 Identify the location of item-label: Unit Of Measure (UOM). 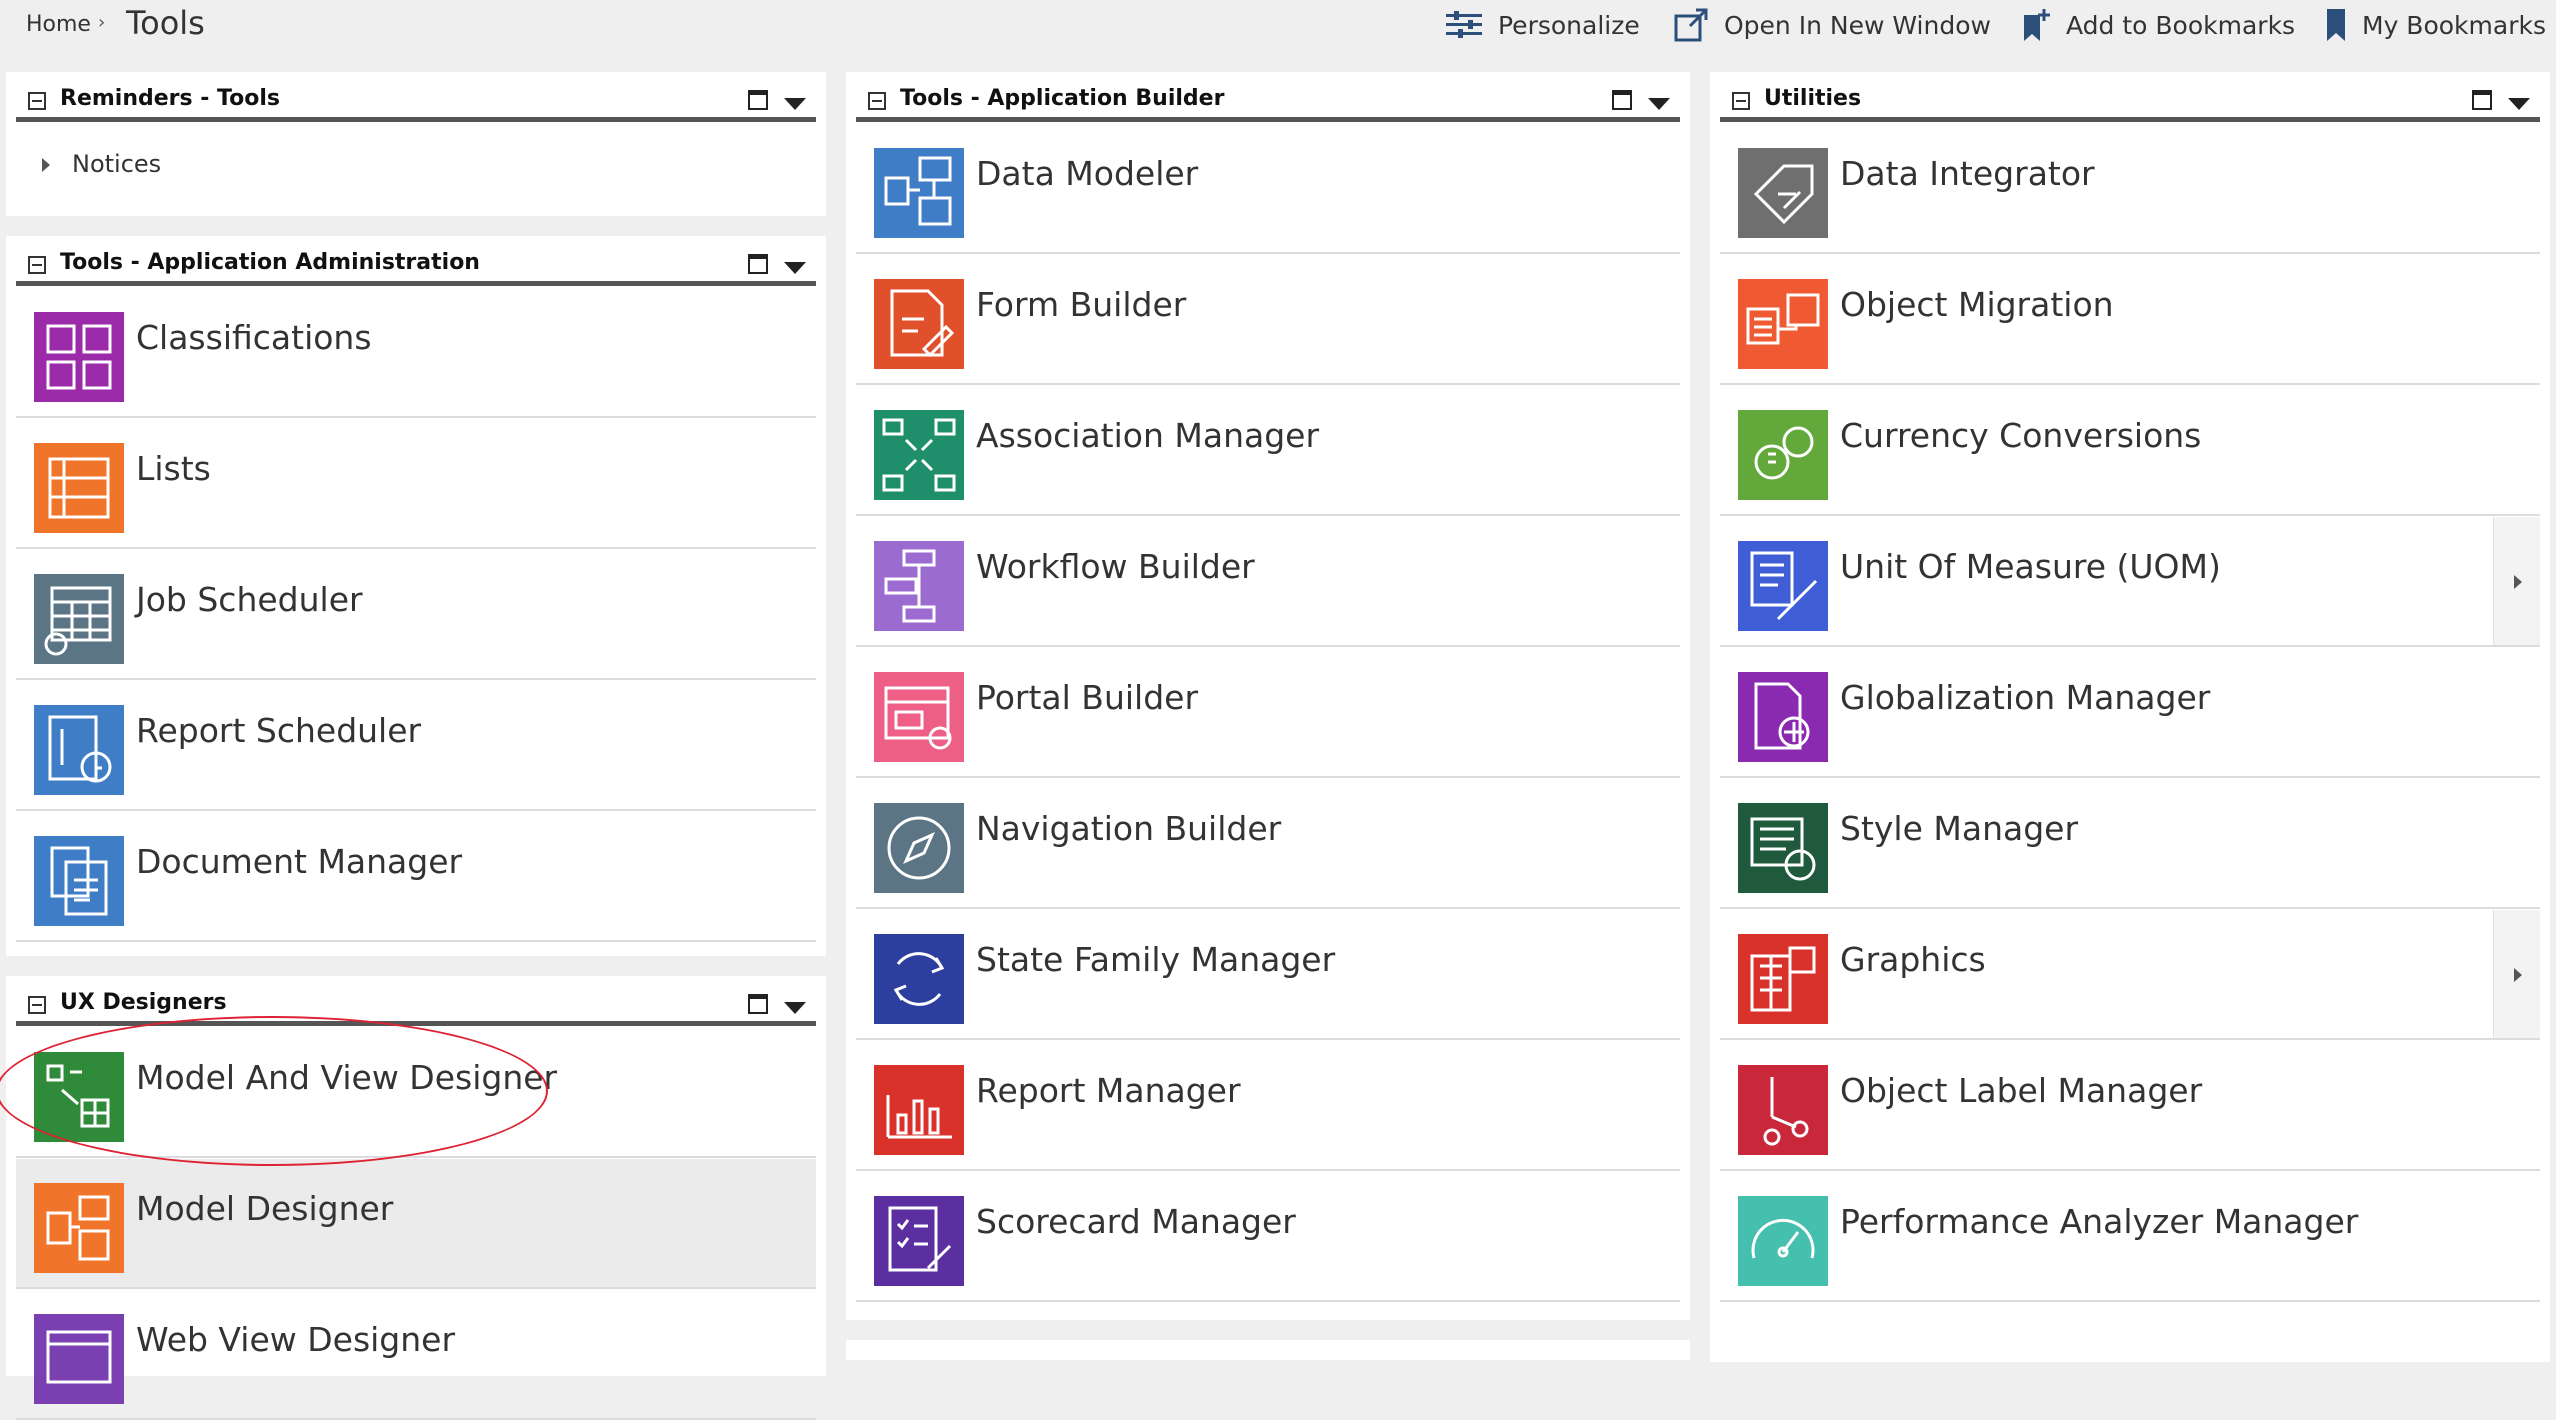
(2030, 566).